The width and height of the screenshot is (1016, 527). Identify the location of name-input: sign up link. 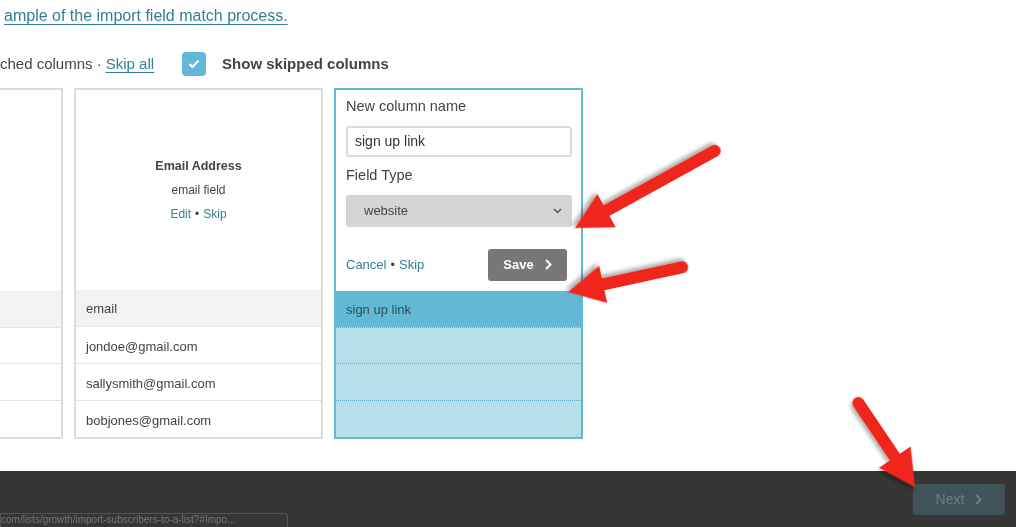
(459, 141).